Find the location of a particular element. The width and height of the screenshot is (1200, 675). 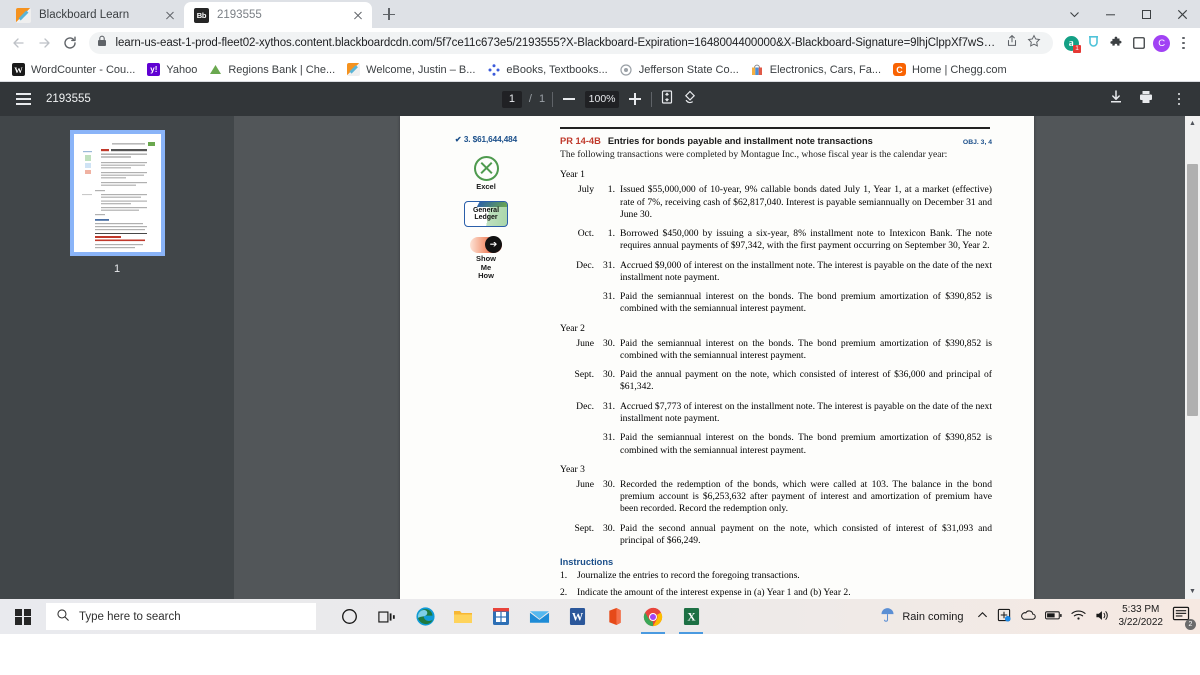

scroll-up-arrow-icon: ▲ is located at coordinates (1192, 123).